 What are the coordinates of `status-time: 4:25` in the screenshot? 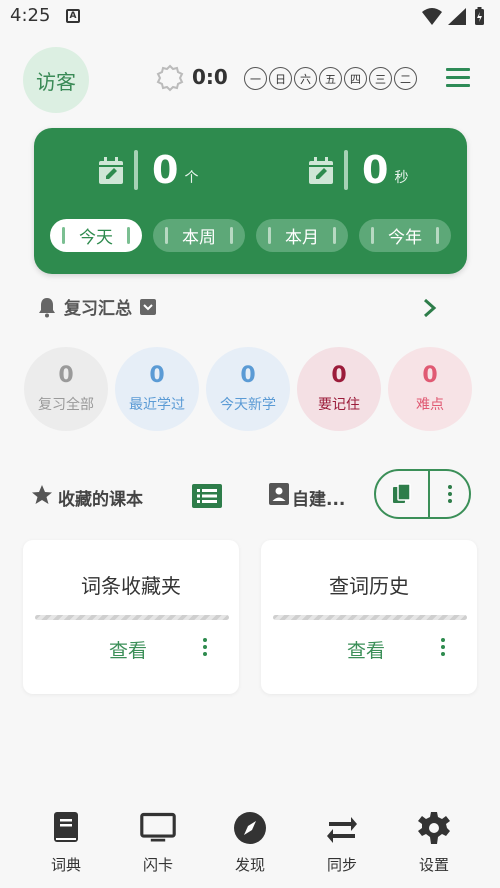 It's located at (30, 15).